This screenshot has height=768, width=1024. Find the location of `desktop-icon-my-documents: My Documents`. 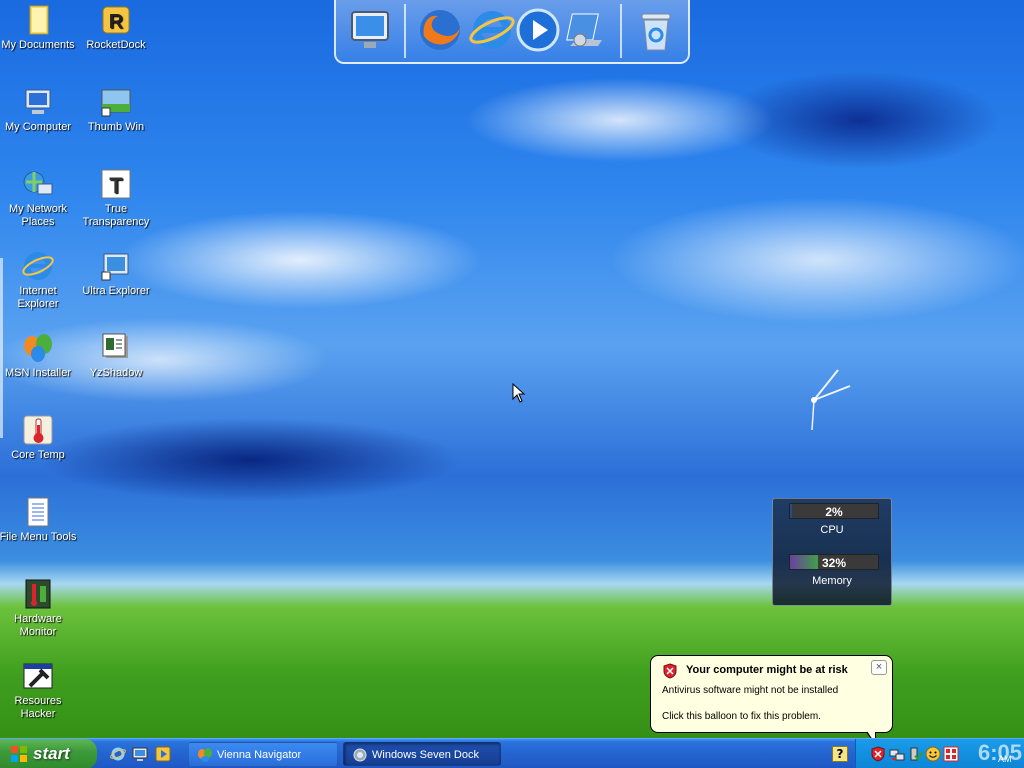

desktop-icon-my-documents: My Documents is located at coordinates (39, 28).